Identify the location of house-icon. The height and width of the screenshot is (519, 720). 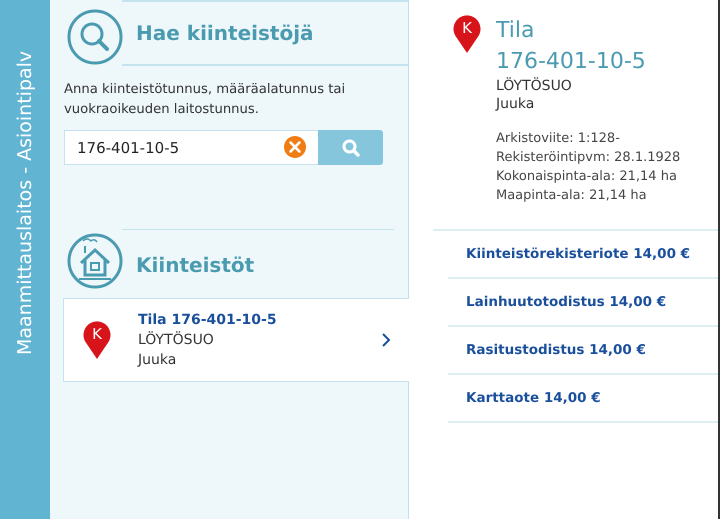
(95, 261).